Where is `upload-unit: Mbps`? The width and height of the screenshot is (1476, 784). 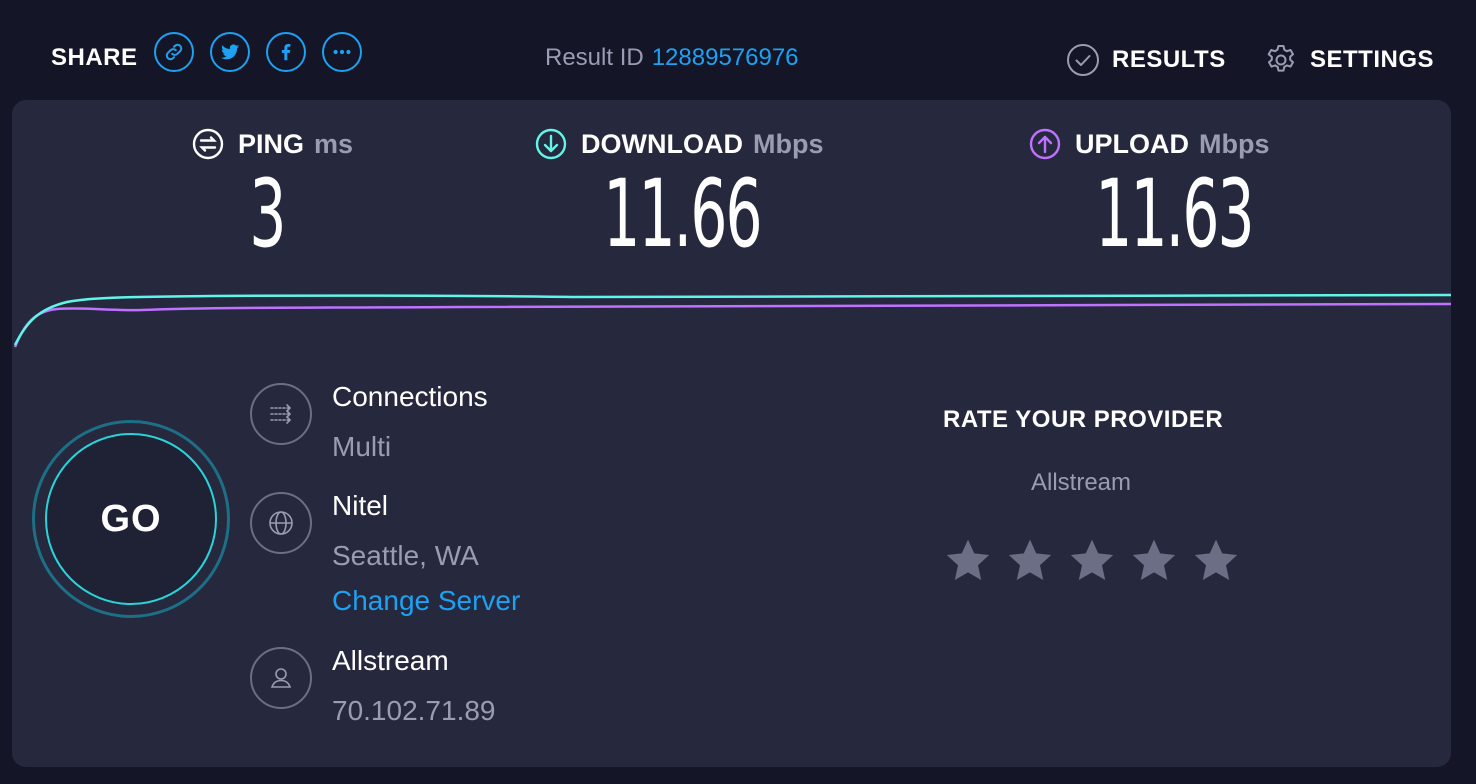
upload-unit: Mbps is located at coordinates (1234, 143).